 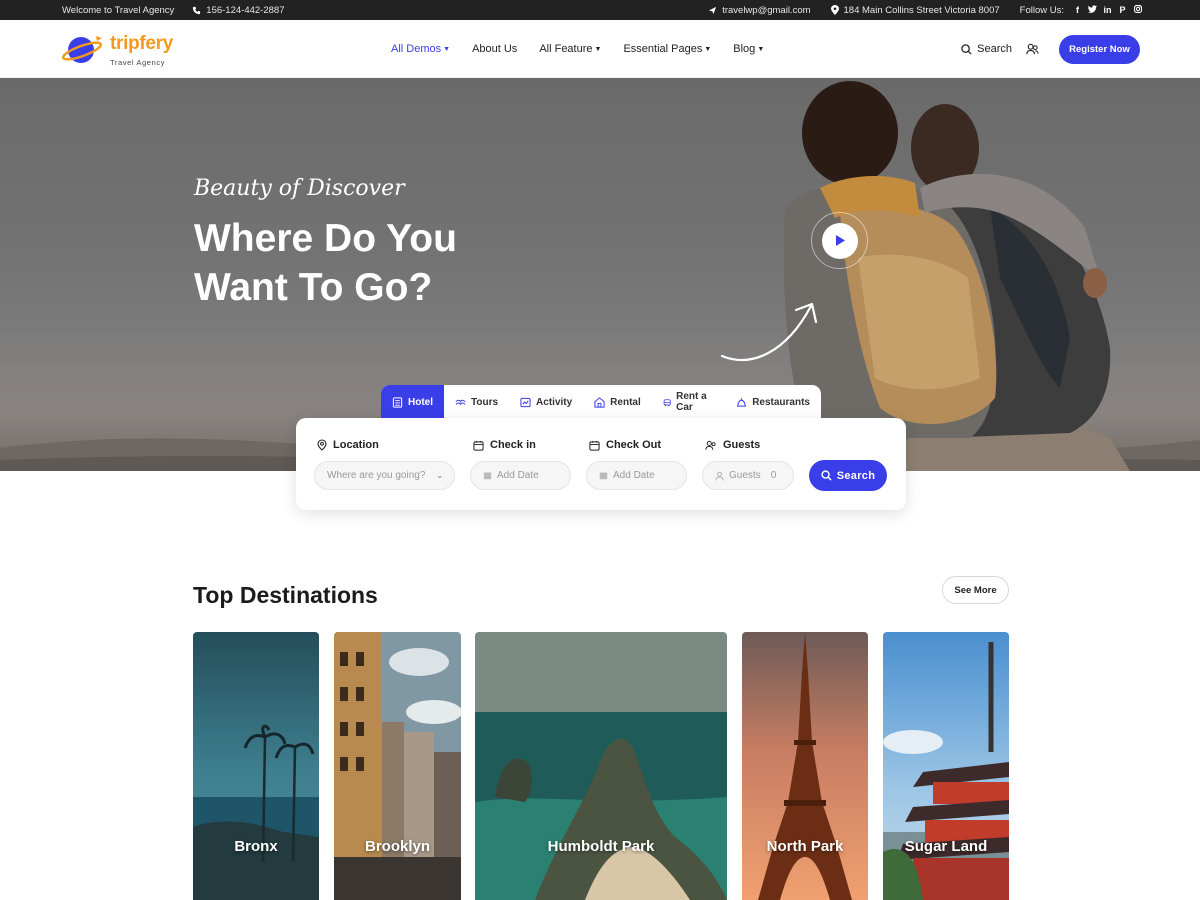 I want to click on nav-label: About Us, so click(x=495, y=49).